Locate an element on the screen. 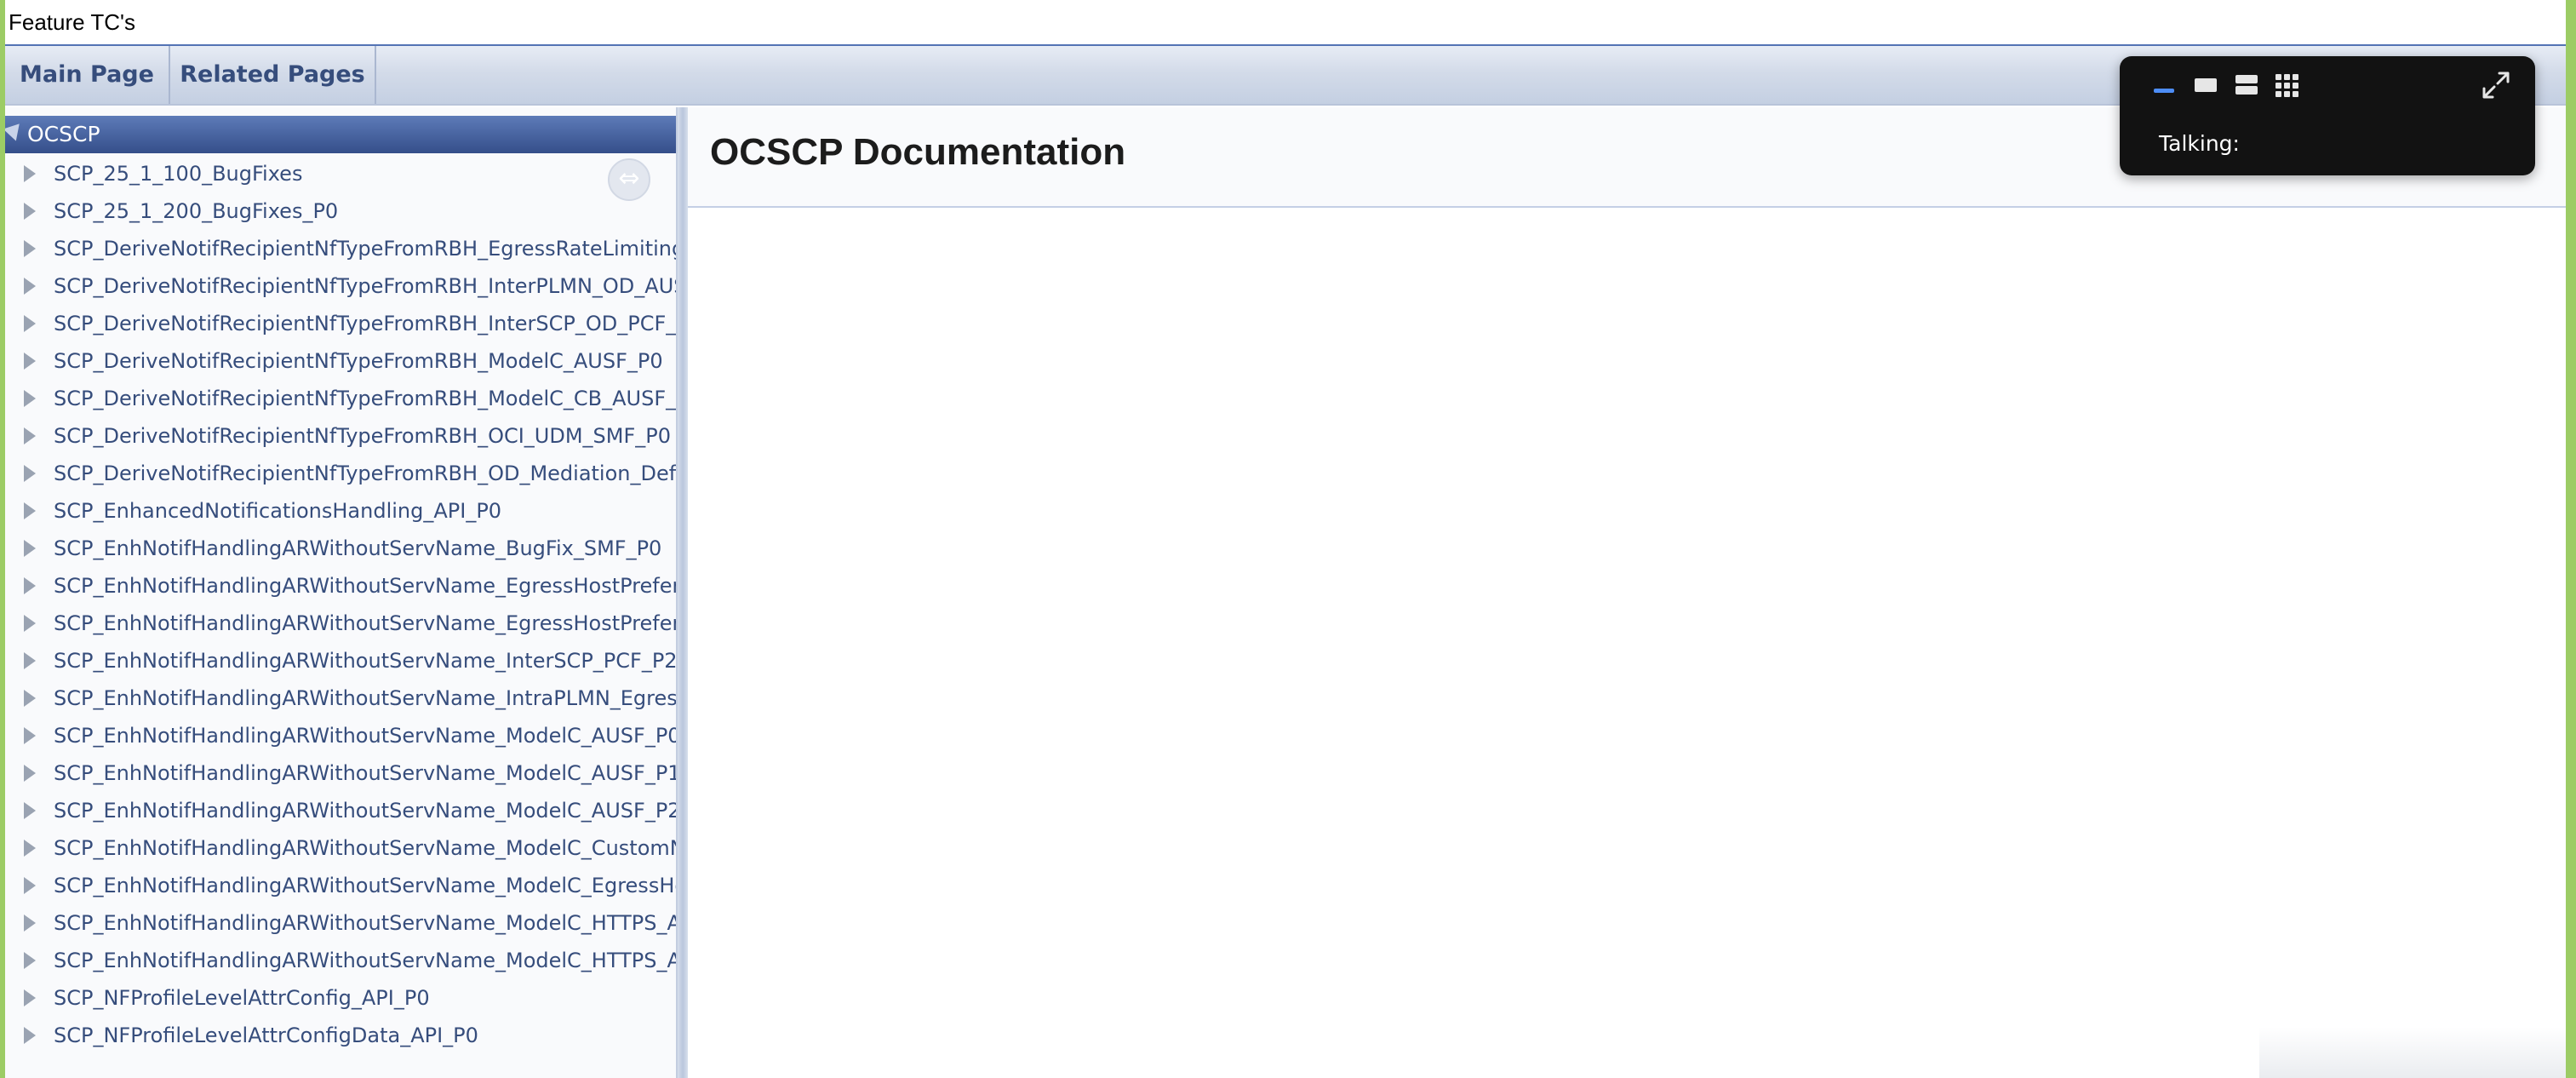 The image size is (2576, 1078). project-name: Feature TC's is located at coordinates (72, 22).